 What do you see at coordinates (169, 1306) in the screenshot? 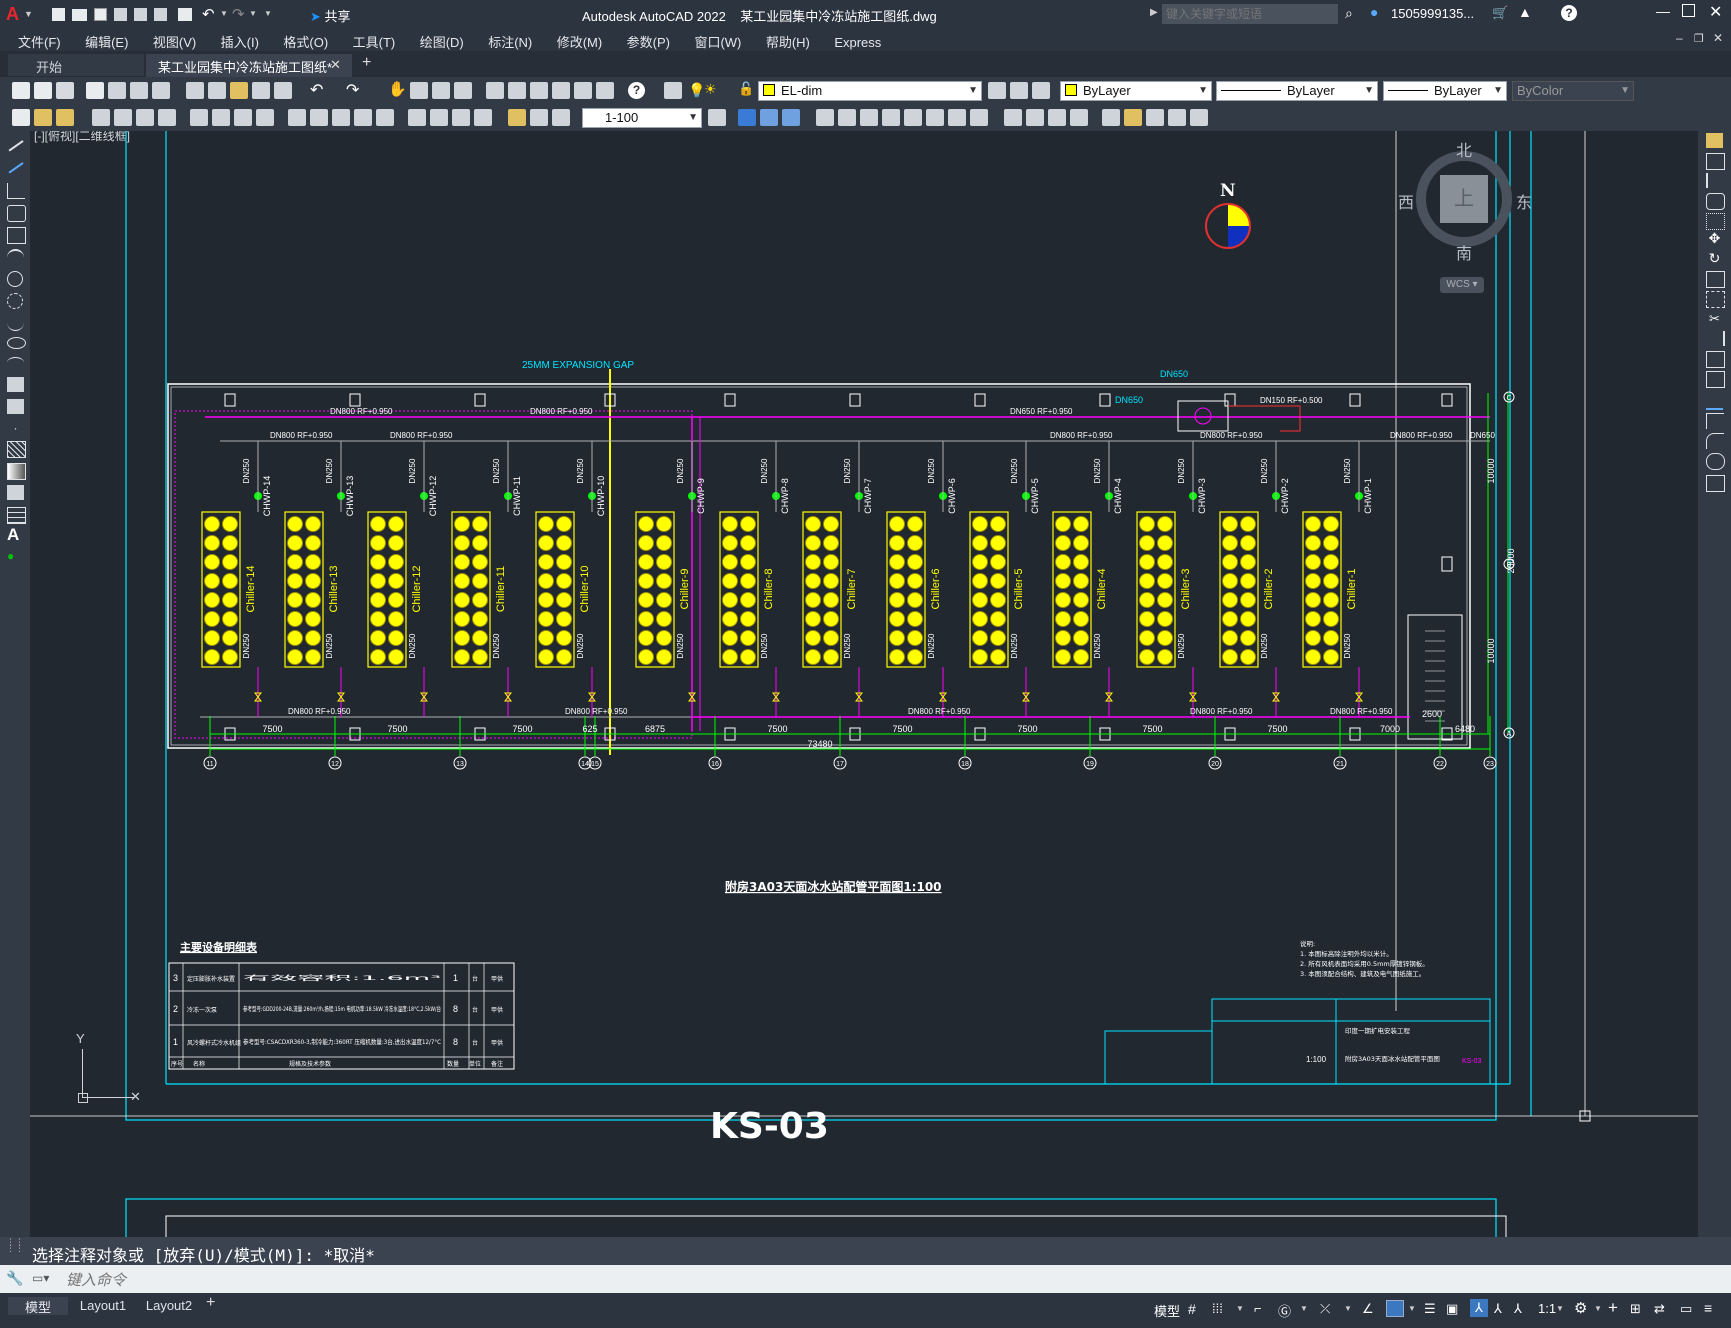
I see `tab-layout2: Layout2` at bounding box center [169, 1306].